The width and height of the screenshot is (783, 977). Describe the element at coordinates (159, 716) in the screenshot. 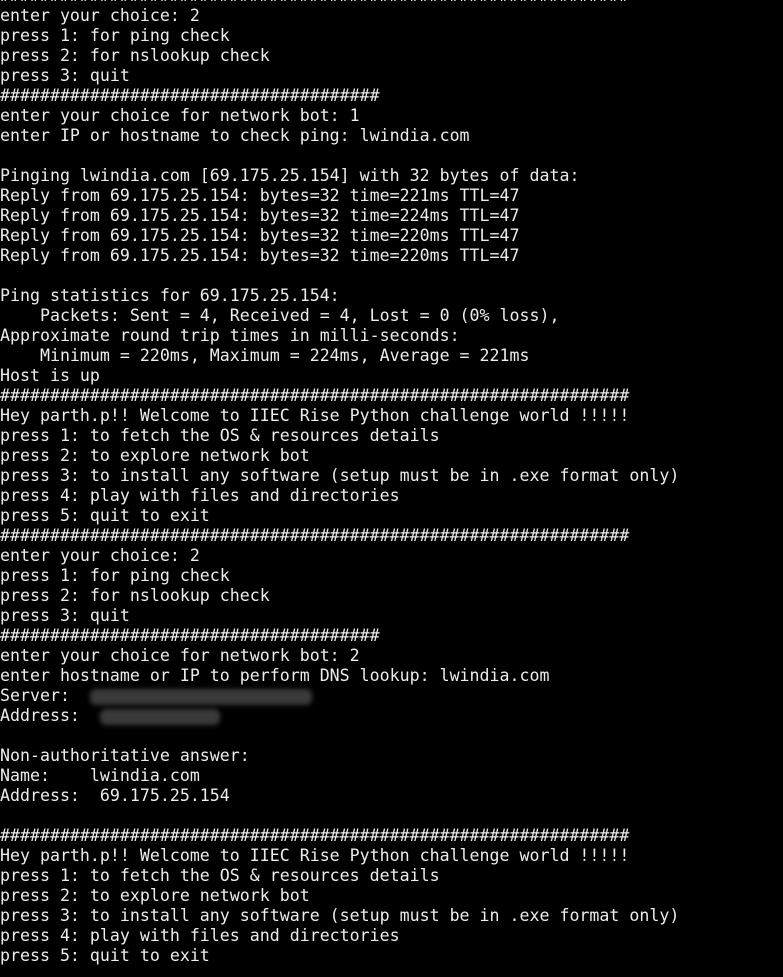

I see `redacted-address-value` at that location.